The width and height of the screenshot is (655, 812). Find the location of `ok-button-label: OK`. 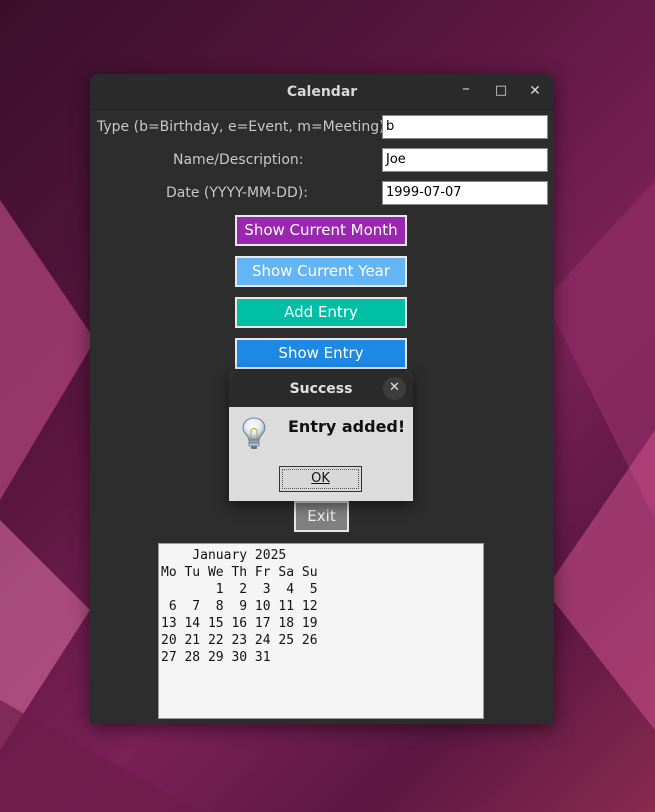

ok-button-label: OK is located at coordinates (320, 478).